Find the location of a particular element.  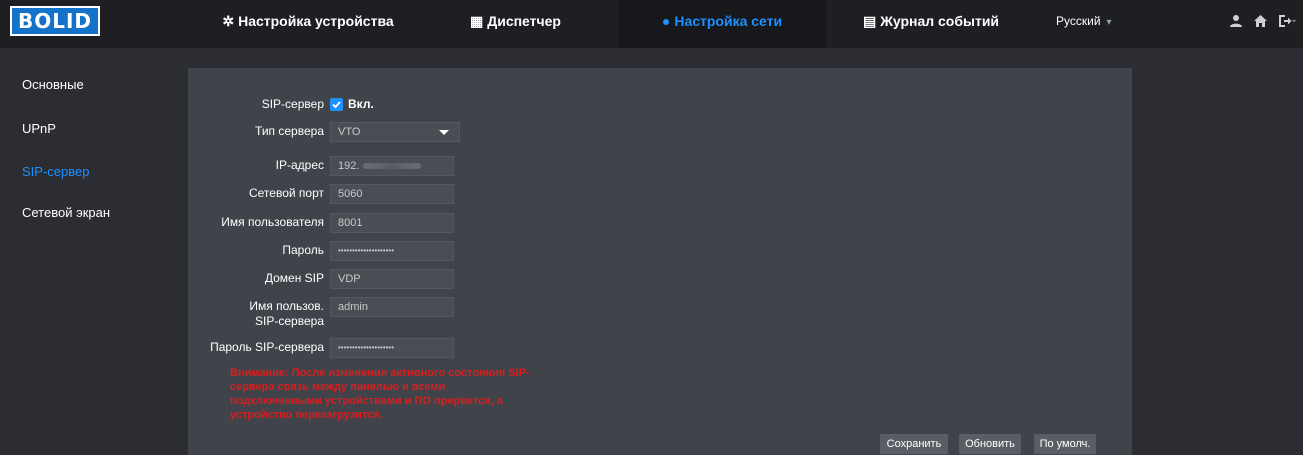

sip-password-label: Пароль SIP-сервера is located at coordinates (267, 347).